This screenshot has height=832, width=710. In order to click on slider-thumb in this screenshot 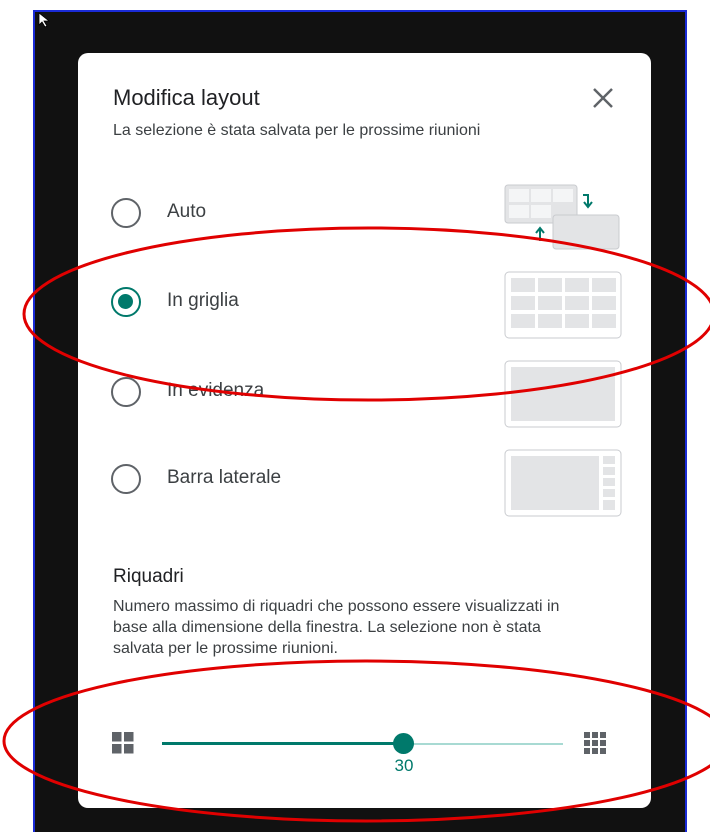, I will do `click(403, 743)`.